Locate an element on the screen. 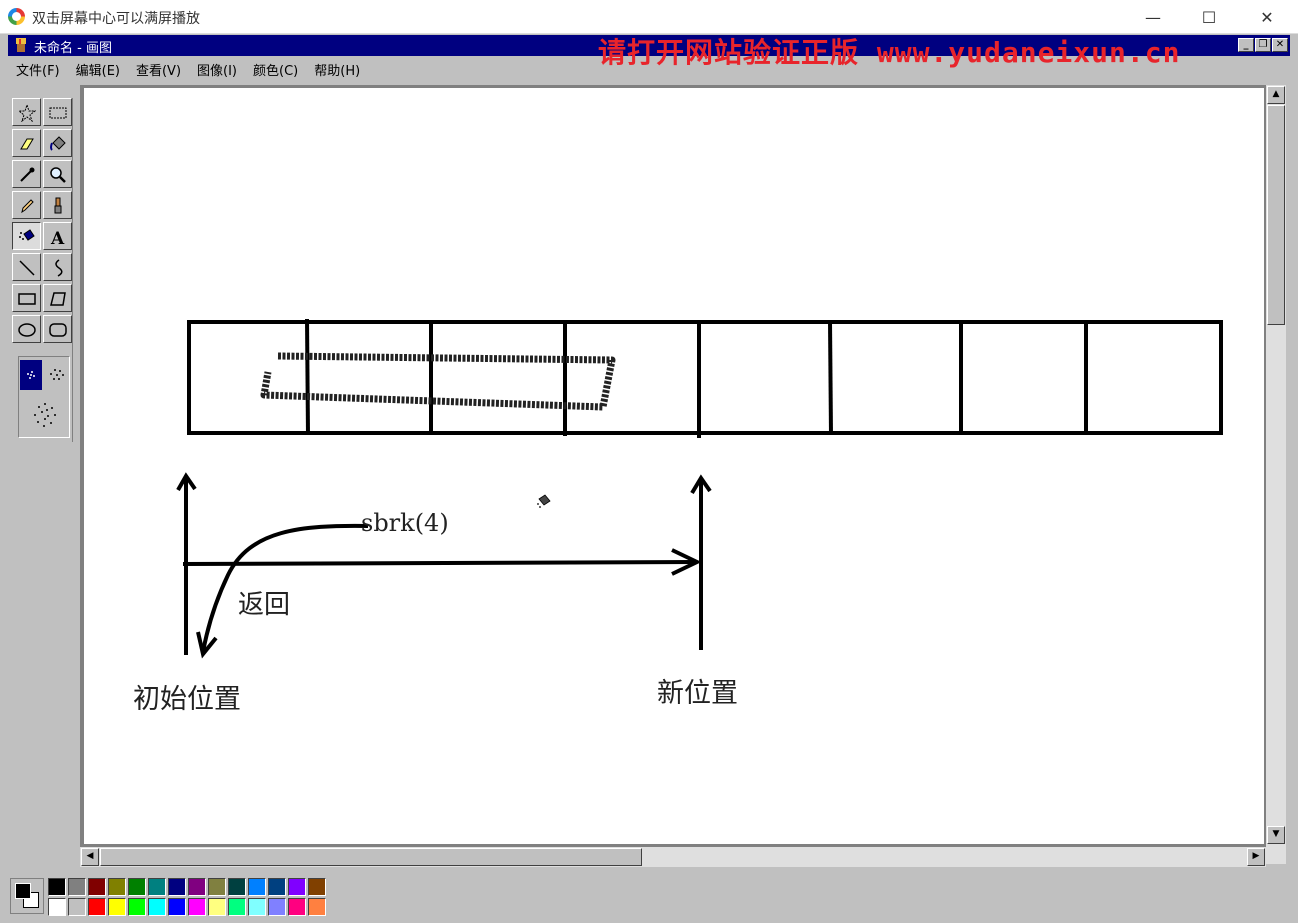 The height and width of the screenshot is (923, 1298). tool-fill is located at coordinates (57, 143).